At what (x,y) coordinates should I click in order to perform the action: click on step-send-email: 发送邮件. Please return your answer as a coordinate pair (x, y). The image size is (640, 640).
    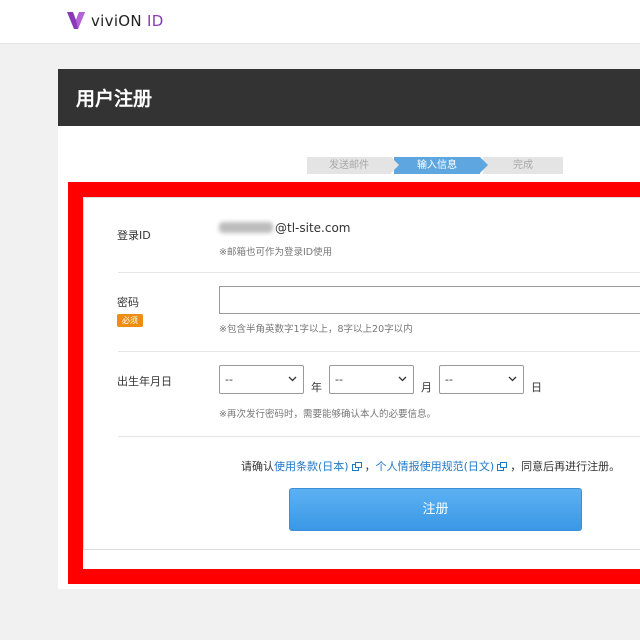
    Looking at the image, I should click on (353, 165).